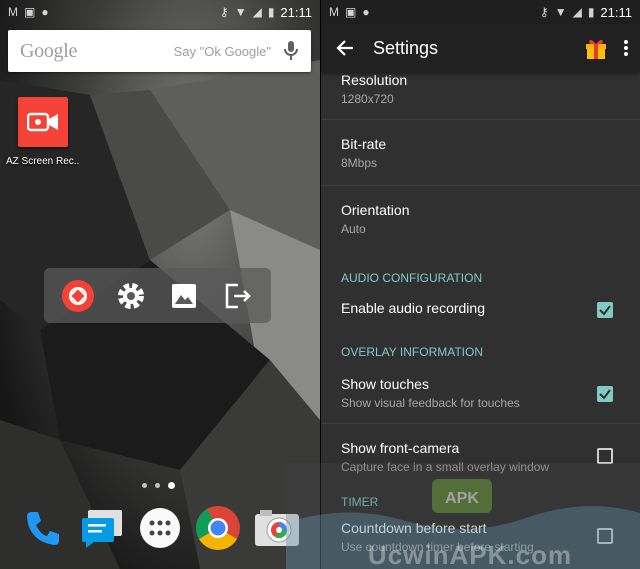 This screenshot has width=640, height=569. Describe the element at coordinates (605, 456) in the screenshot. I see `front-camera-checkbox` at that location.